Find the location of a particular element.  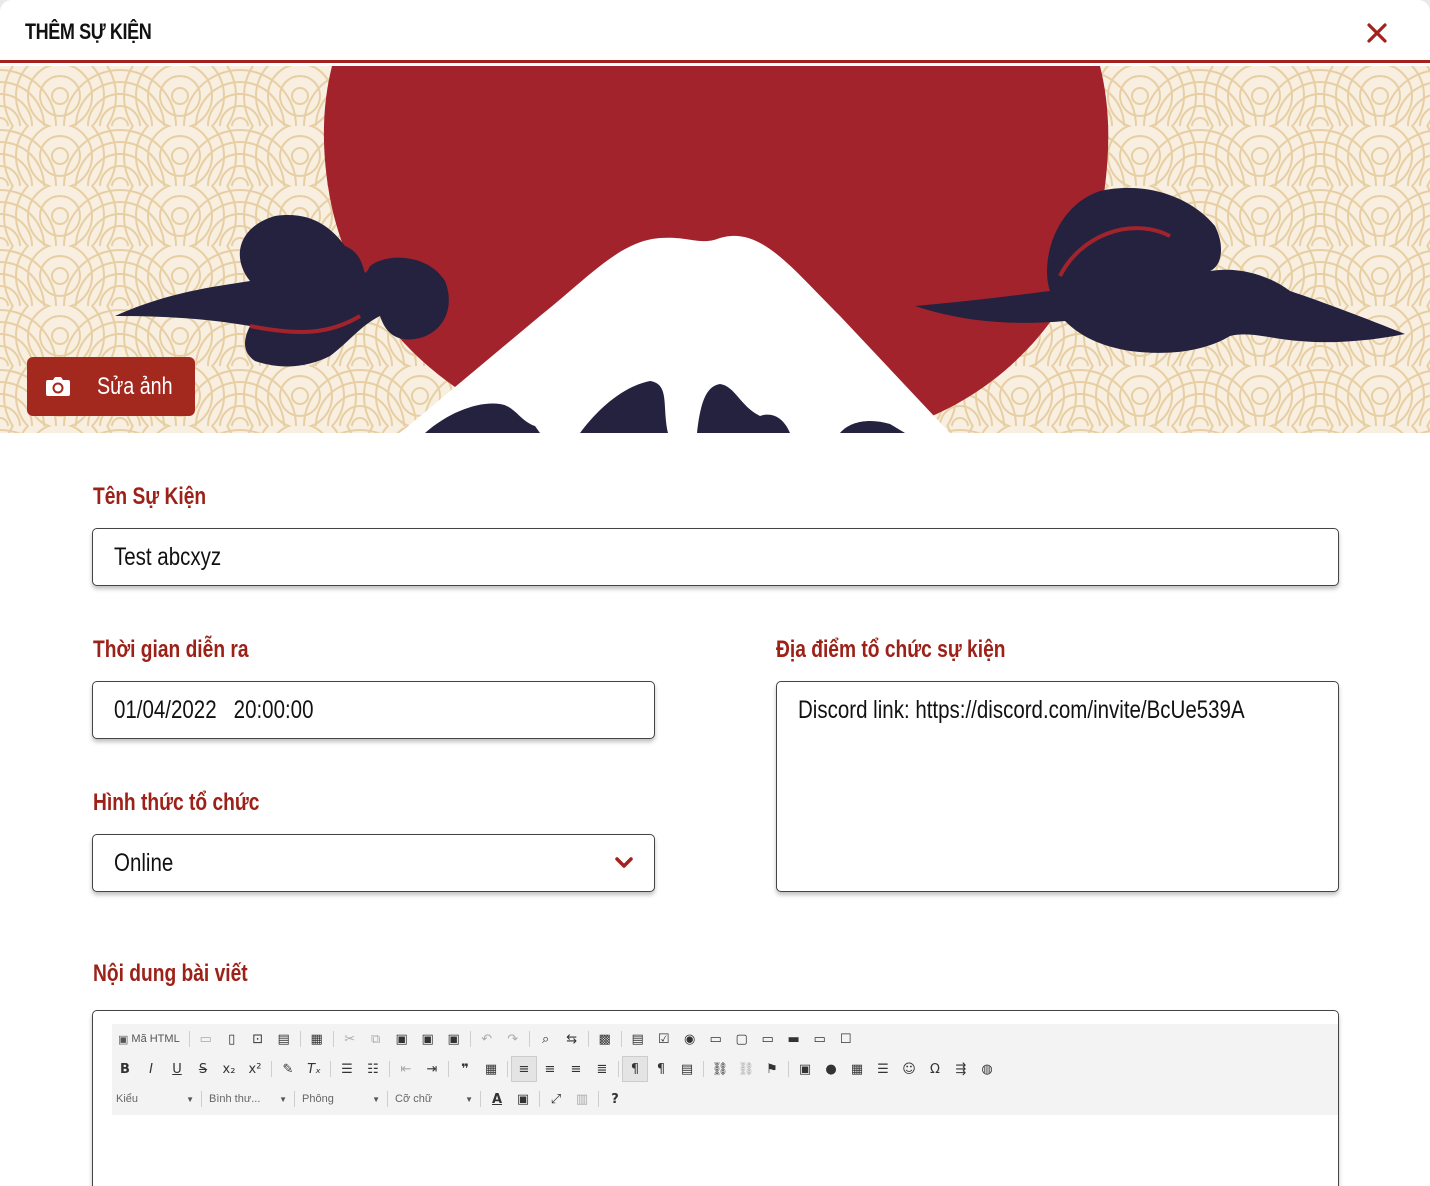

copy-format-icon: ✎ is located at coordinates (288, 1069).